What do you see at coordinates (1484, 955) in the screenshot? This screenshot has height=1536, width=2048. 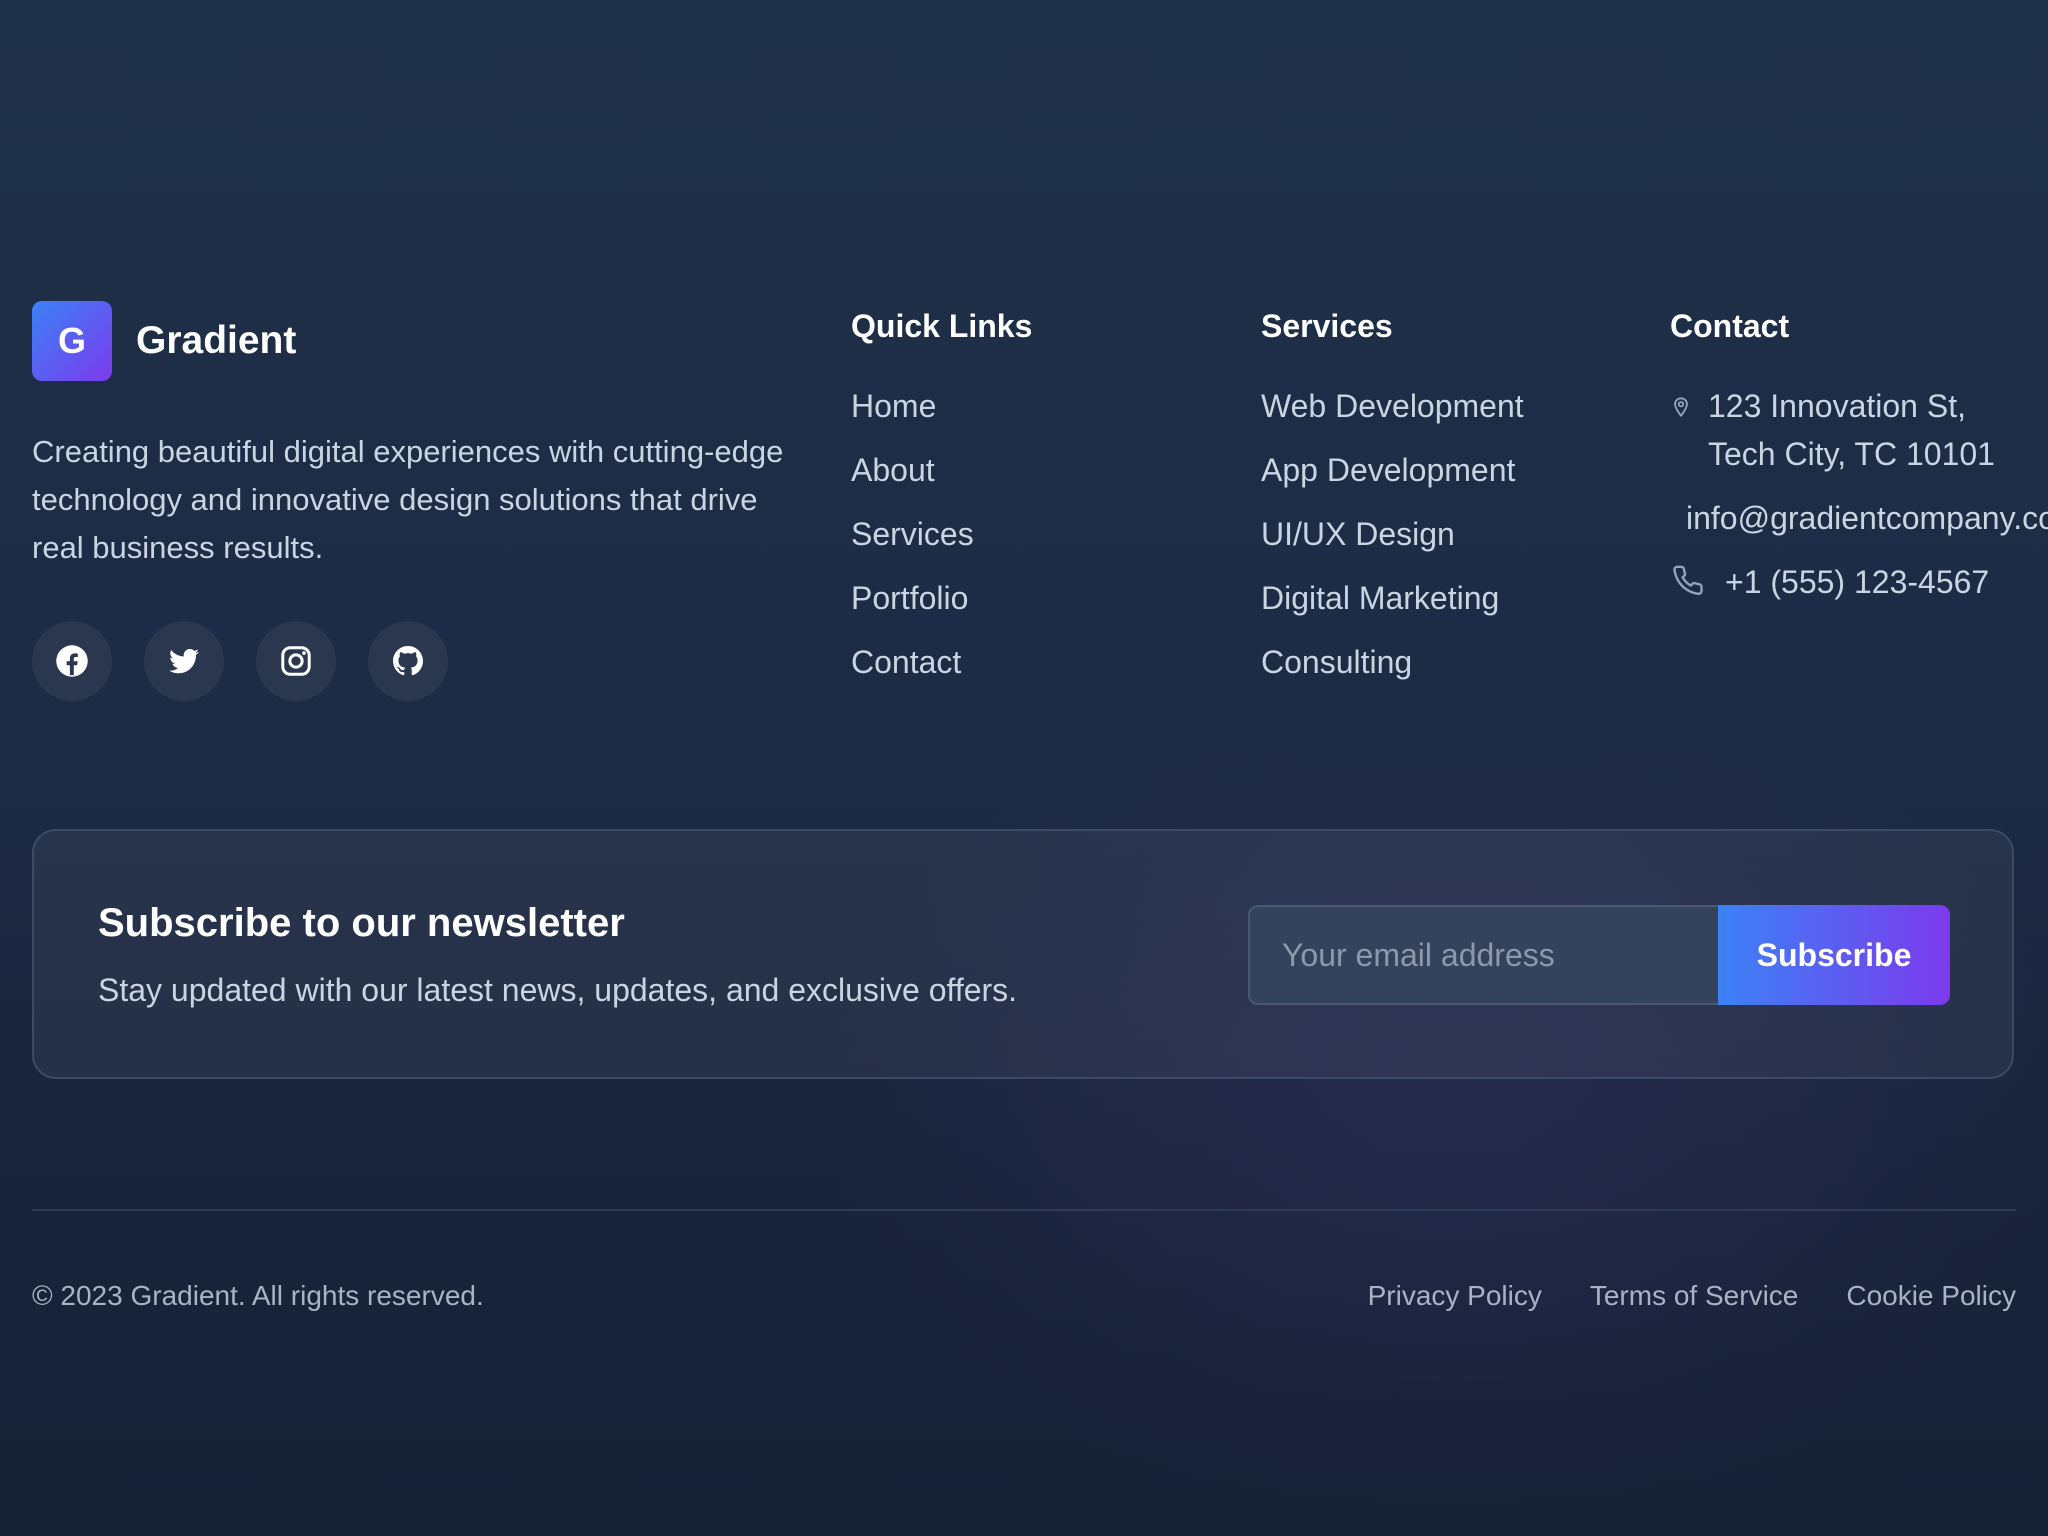 I see `newsletter-email-input` at bounding box center [1484, 955].